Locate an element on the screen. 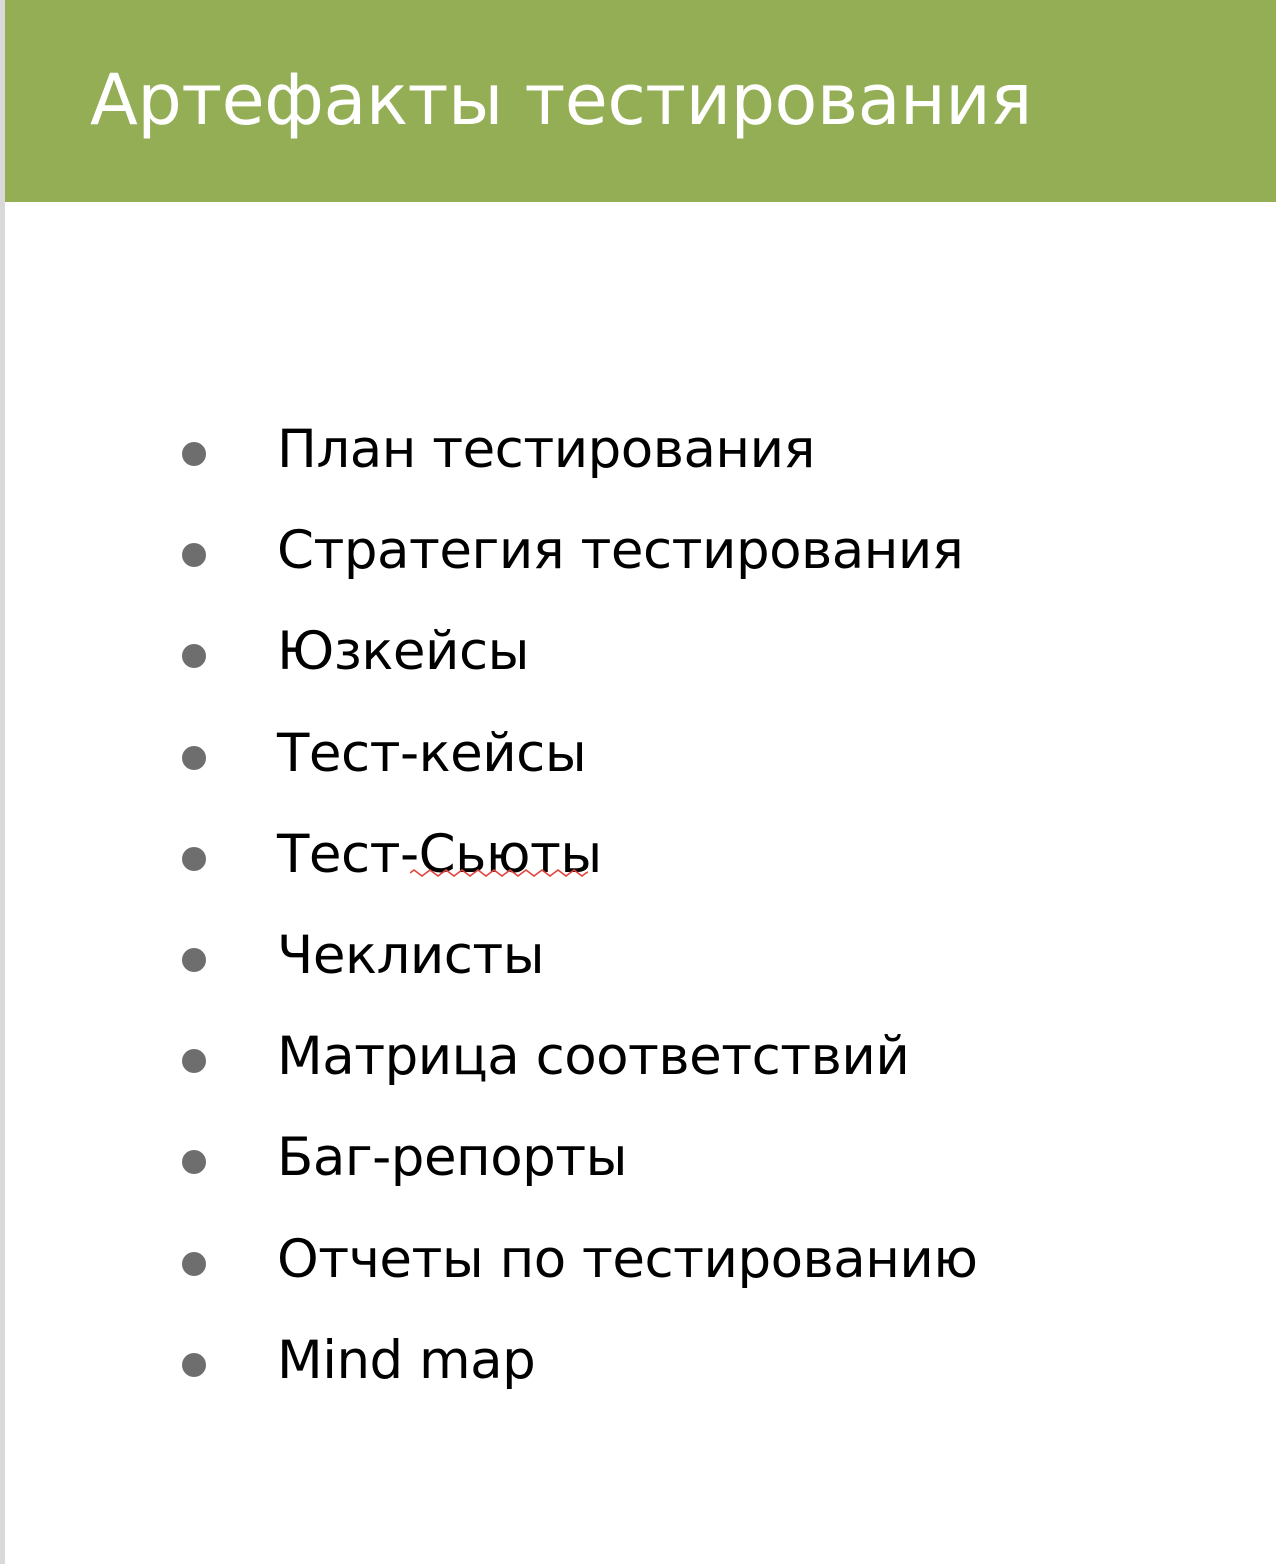  list-item-text: Отчеты по тестированию is located at coordinates (627, 1259).